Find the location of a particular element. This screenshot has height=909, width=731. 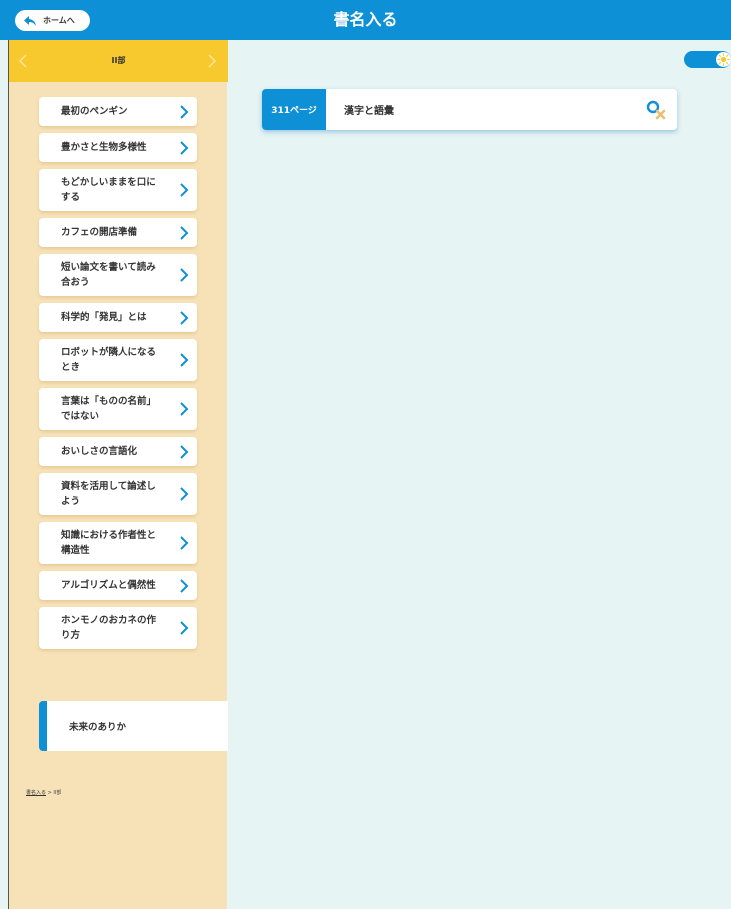

next-section-button is located at coordinates (212, 61).